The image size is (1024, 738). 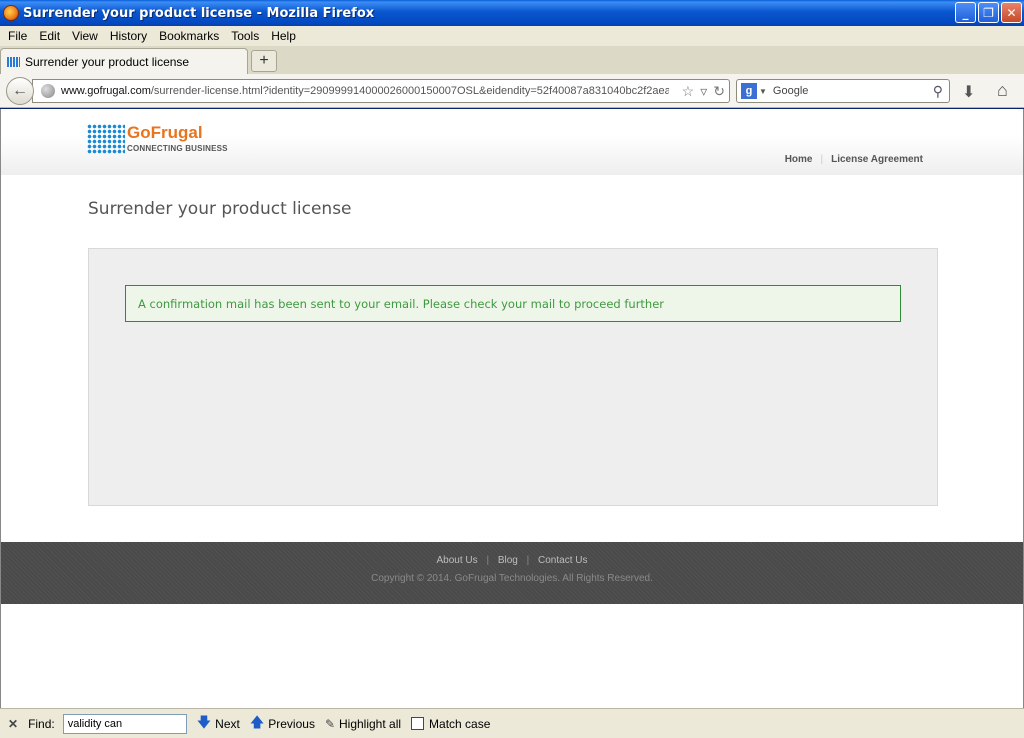 What do you see at coordinates (1002, 90) in the screenshot?
I see `home-icon: ⌂` at bounding box center [1002, 90].